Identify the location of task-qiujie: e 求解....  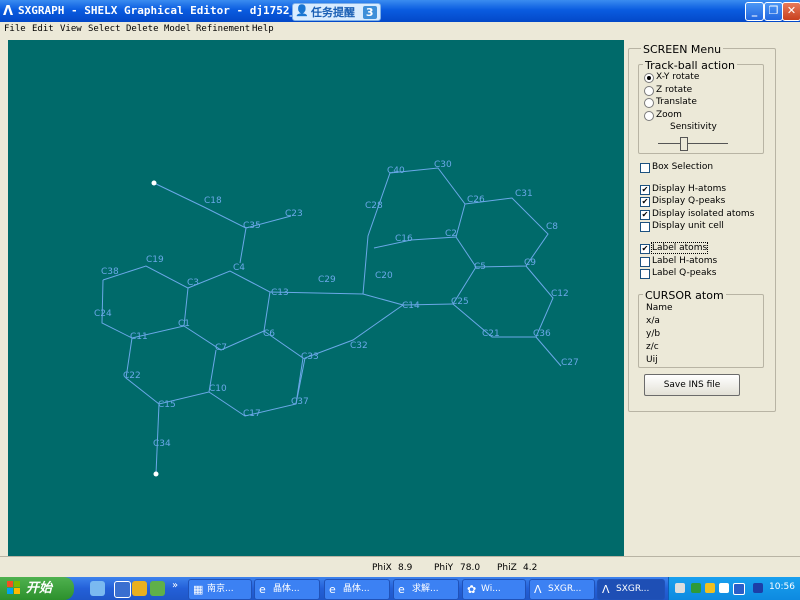
(426, 589).